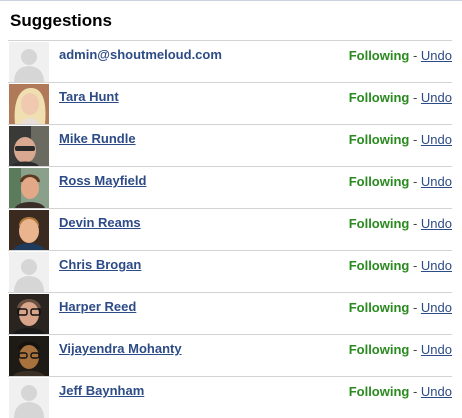 This screenshot has height=418, width=462. What do you see at coordinates (89, 96) in the screenshot?
I see `user-name-link: Tara Hunt` at bounding box center [89, 96].